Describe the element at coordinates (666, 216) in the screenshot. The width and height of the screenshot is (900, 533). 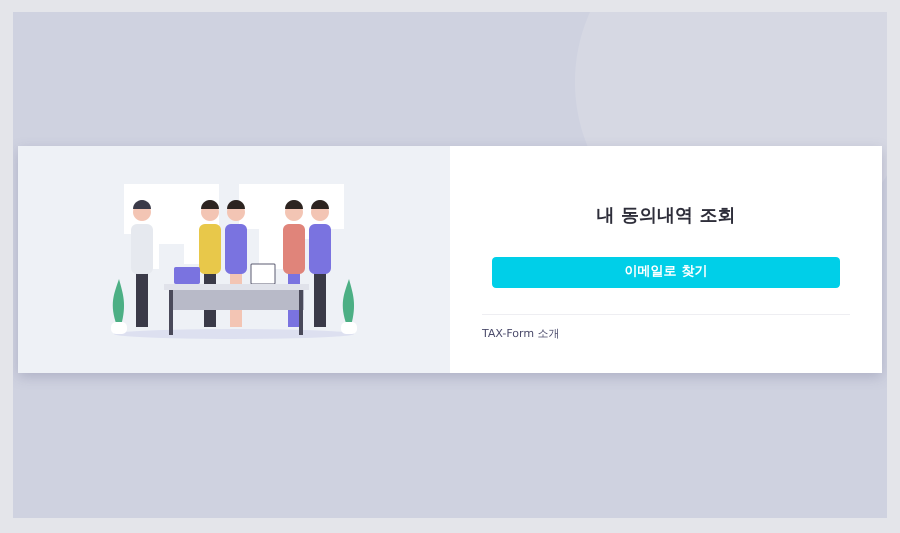
I see `page-title: 내 동의내역 조회` at that location.